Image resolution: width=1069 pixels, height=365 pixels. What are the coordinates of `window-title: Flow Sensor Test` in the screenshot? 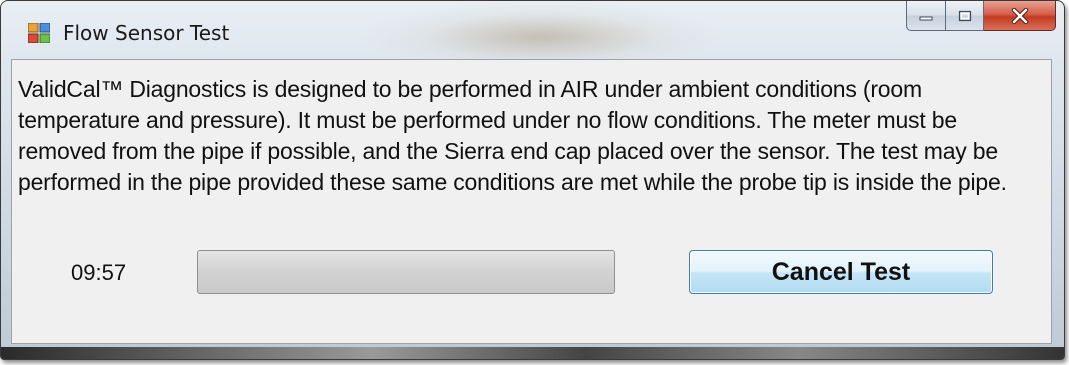 It's located at (146, 33).